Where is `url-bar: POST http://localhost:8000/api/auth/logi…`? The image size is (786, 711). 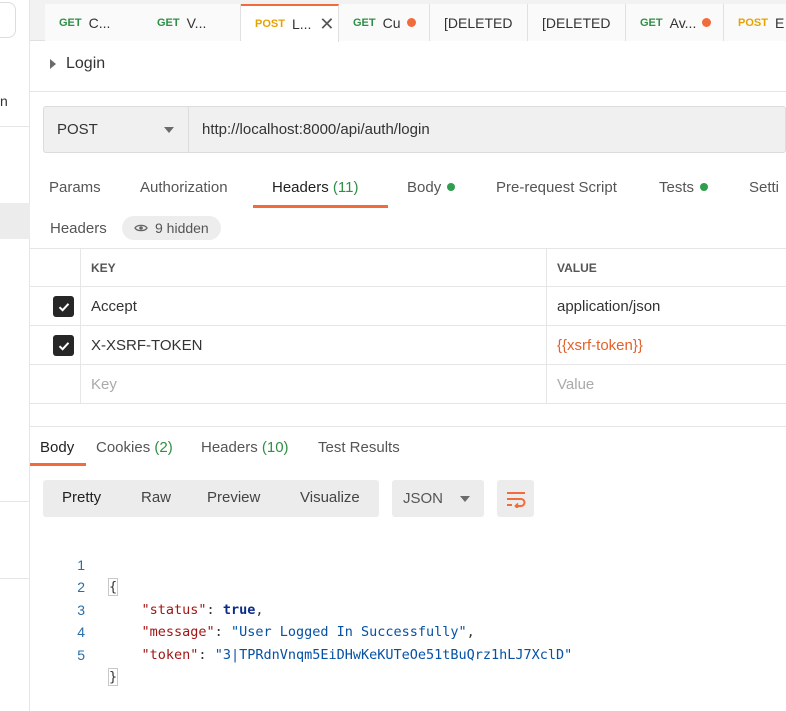
url-bar: POST http://localhost:8000/api/auth/logi… is located at coordinates (414, 129).